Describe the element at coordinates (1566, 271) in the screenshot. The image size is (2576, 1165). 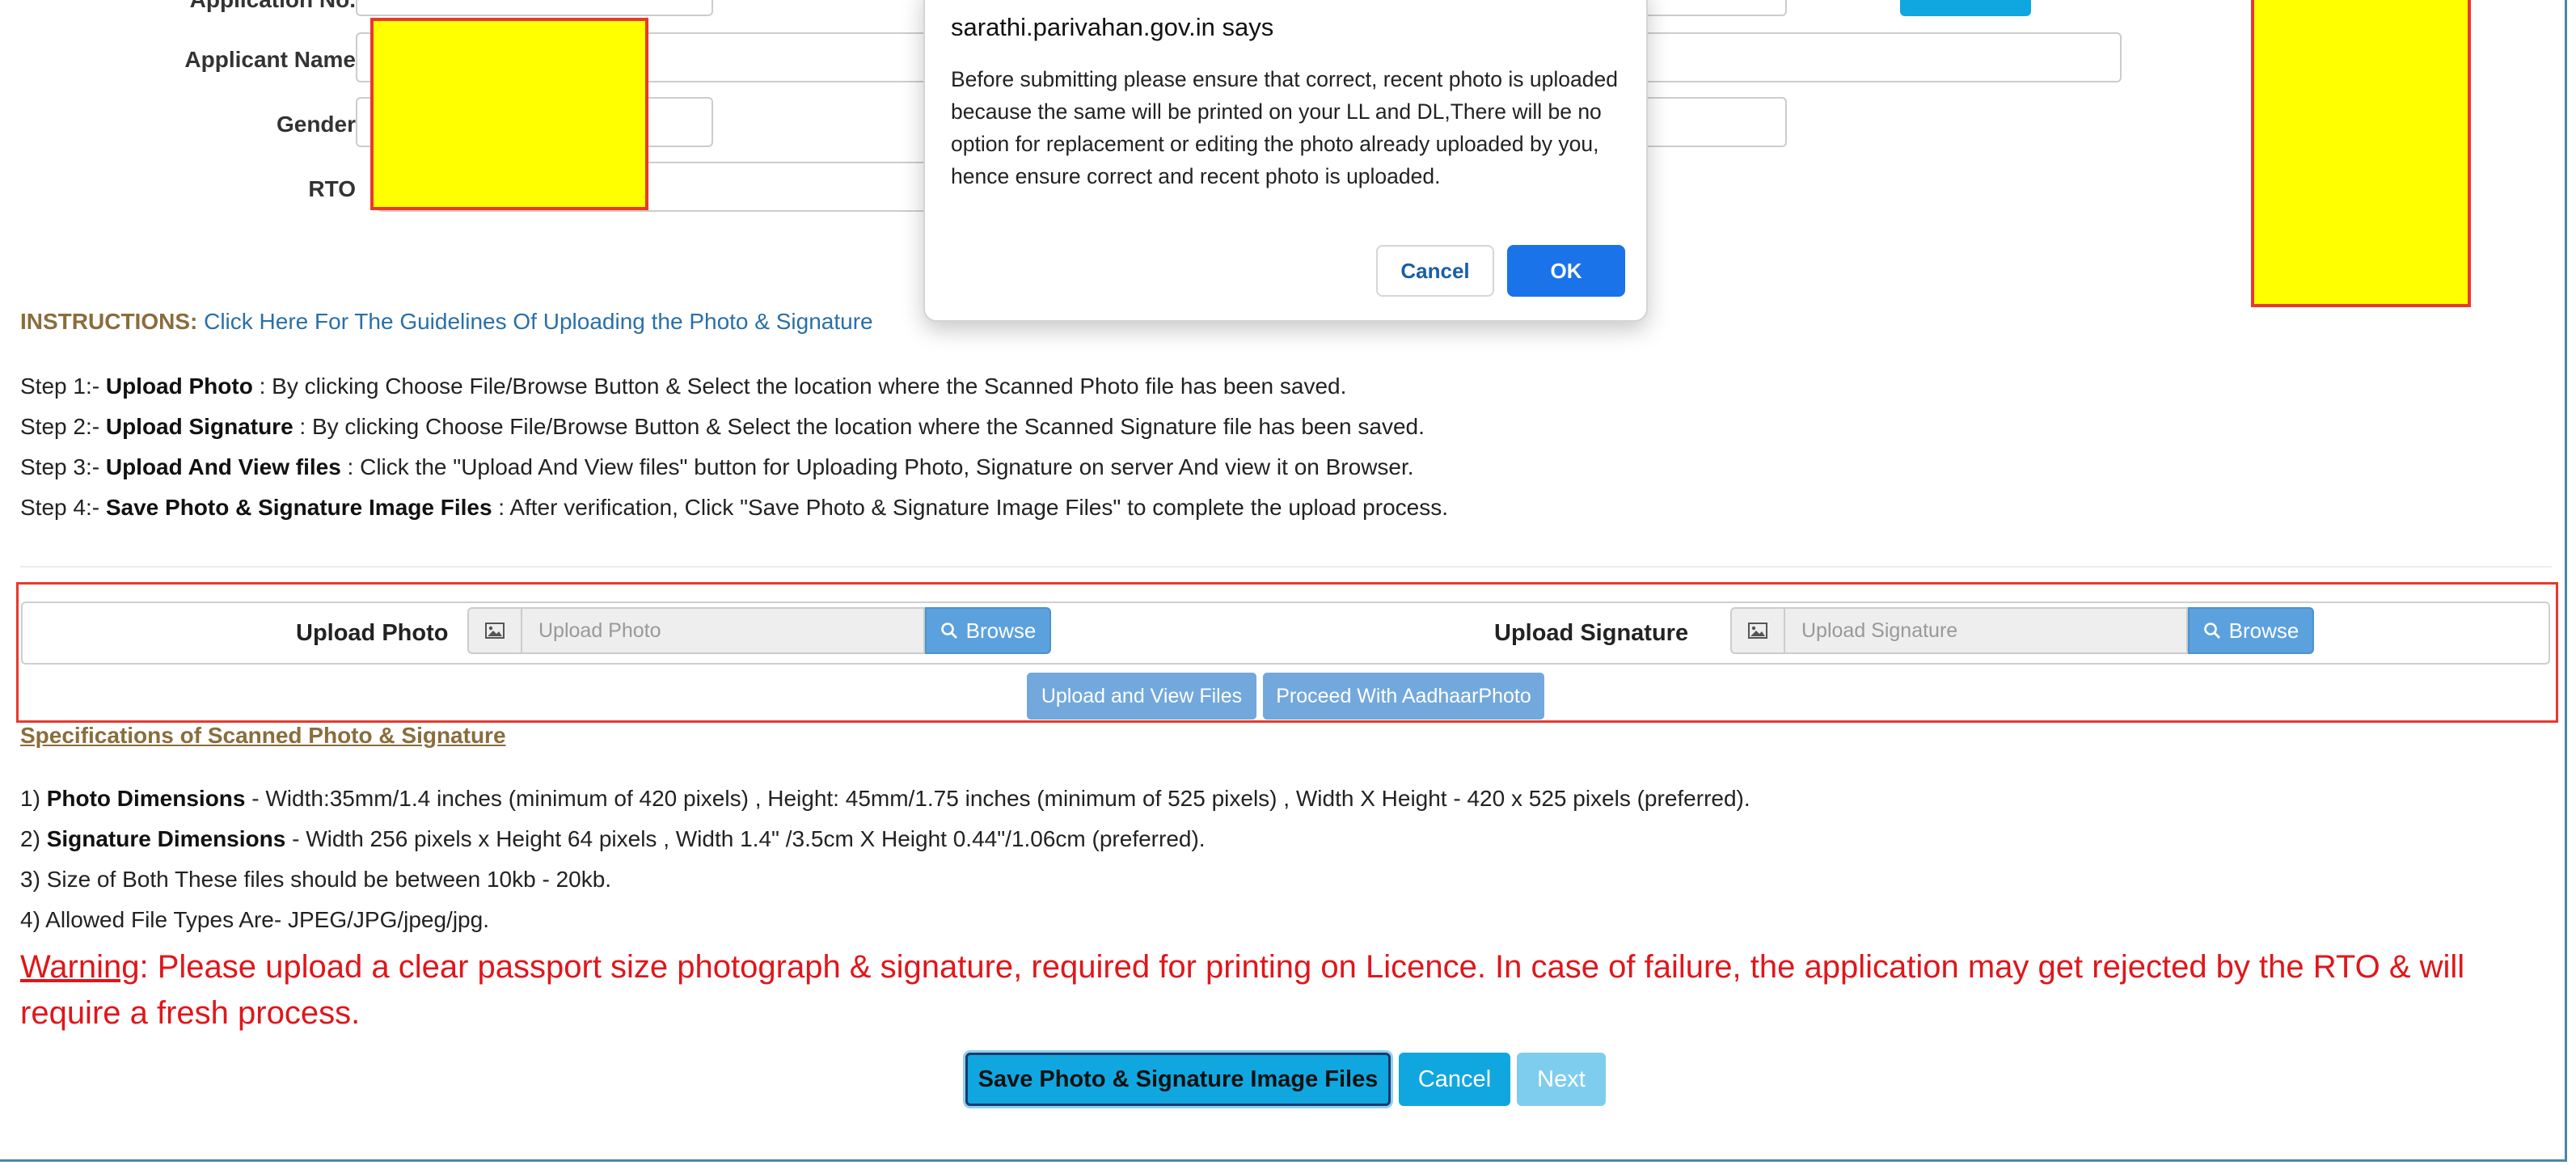
I see `dialog-ok-button: OK` at that location.